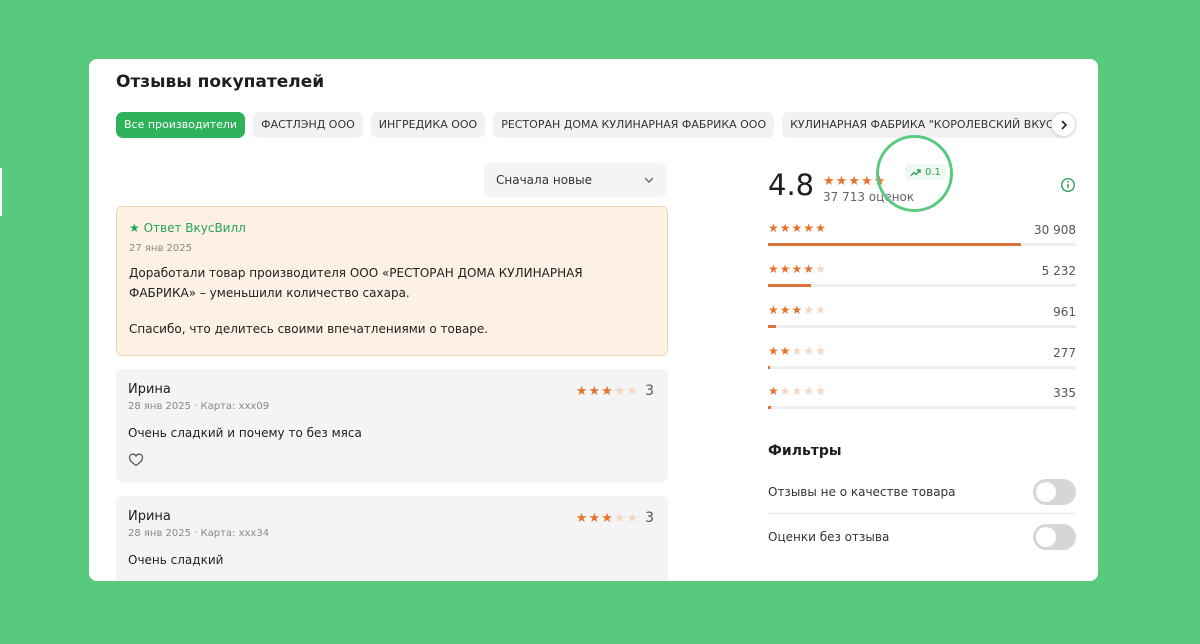  What do you see at coordinates (181, 125) in the screenshot?
I see `chip-all-producers: Все производители` at bounding box center [181, 125].